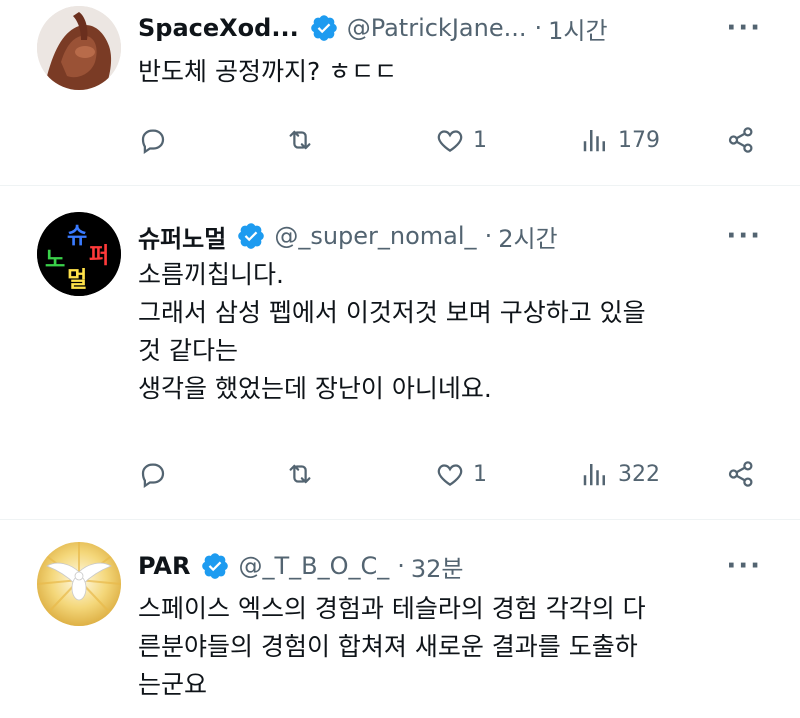 This screenshot has width=800, height=718. Describe the element at coordinates (639, 140) in the screenshot. I see `view-count: 179` at that location.